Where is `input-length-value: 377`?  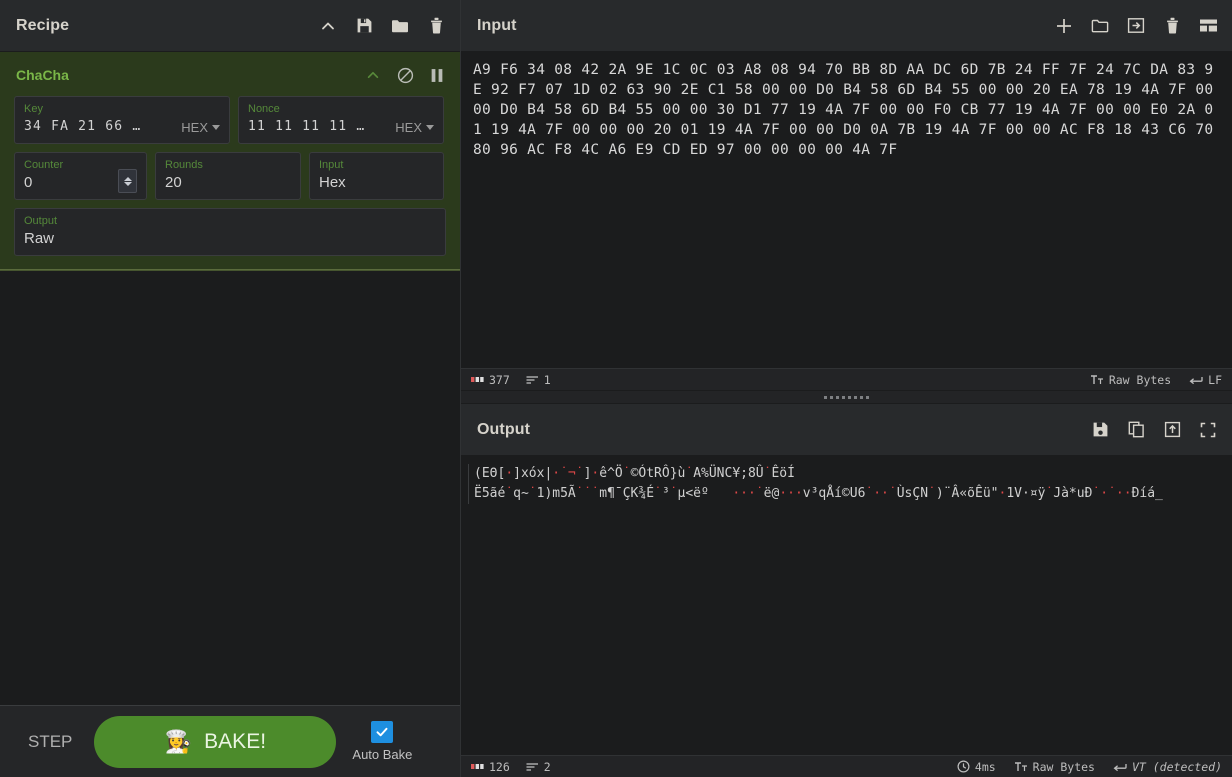
input-length-value: 377 is located at coordinates (499, 379).